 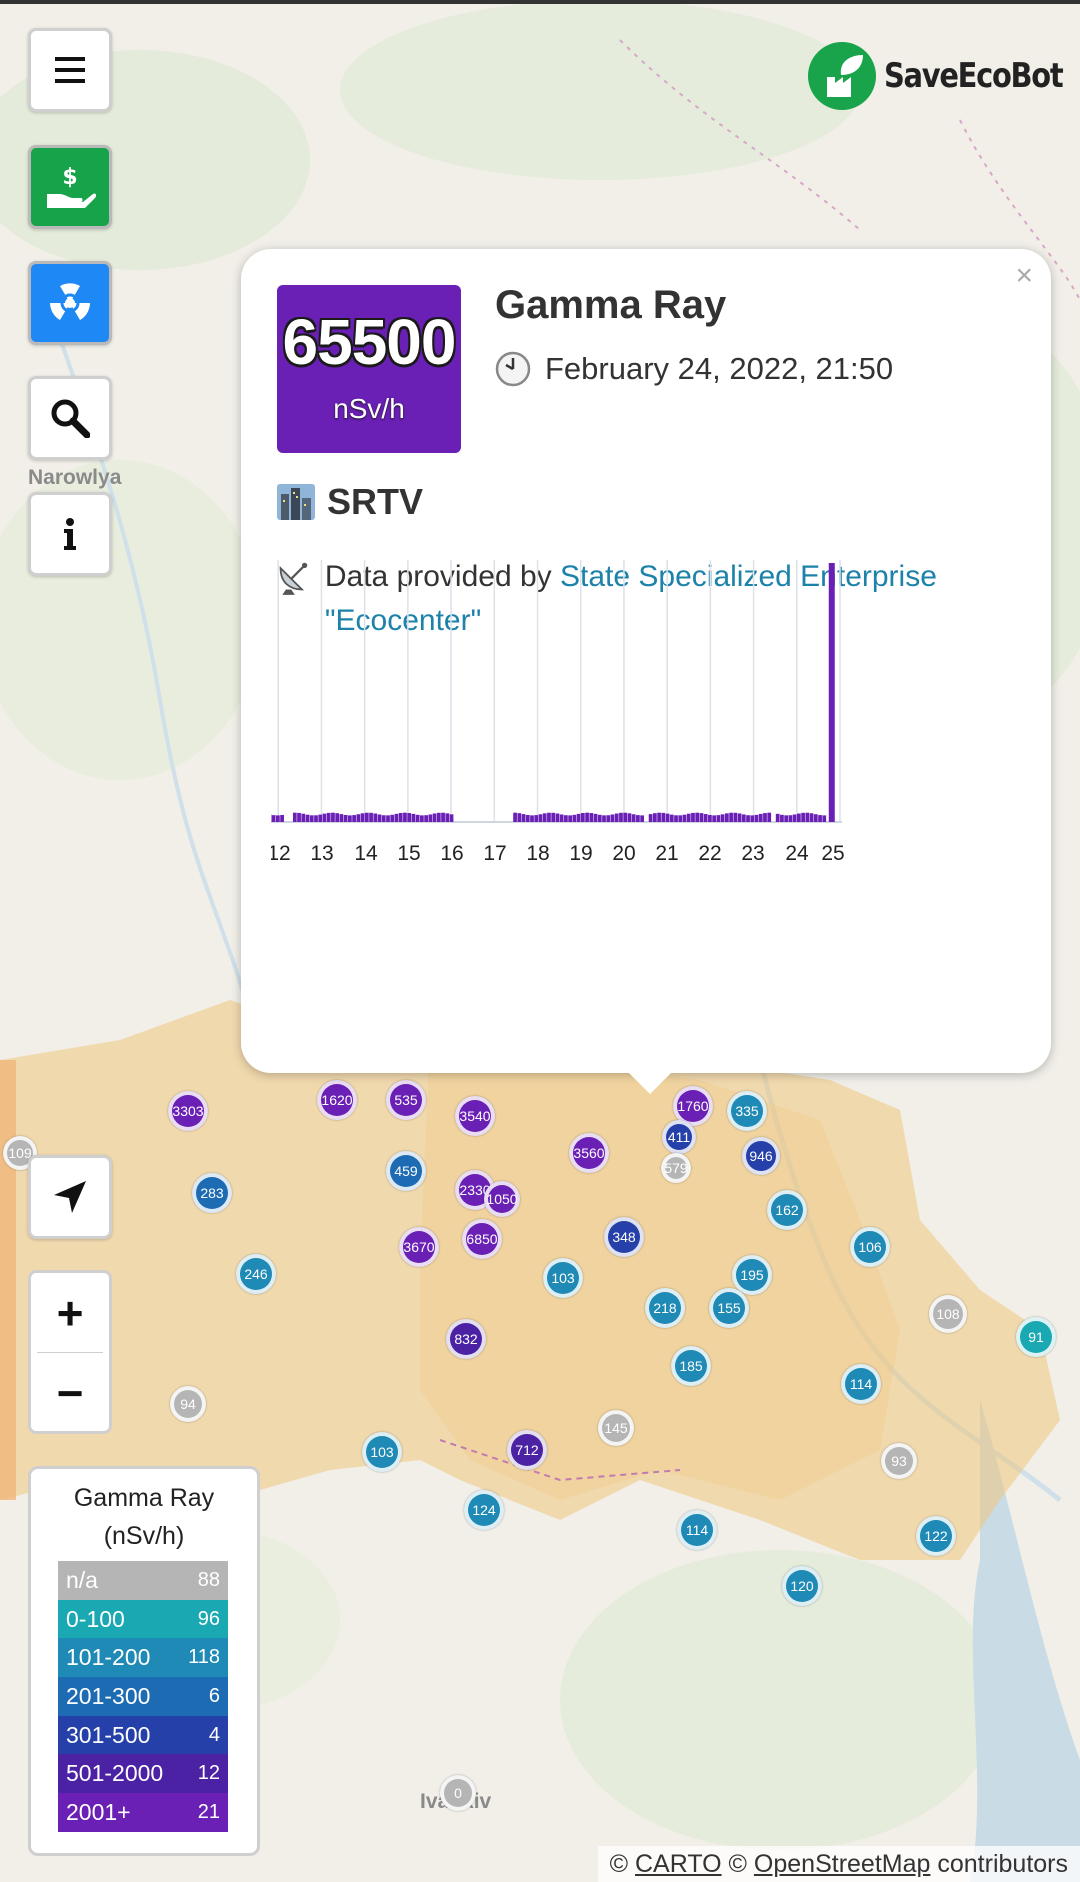 I want to click on station-marker: 218, so click(x=665, y=1308).